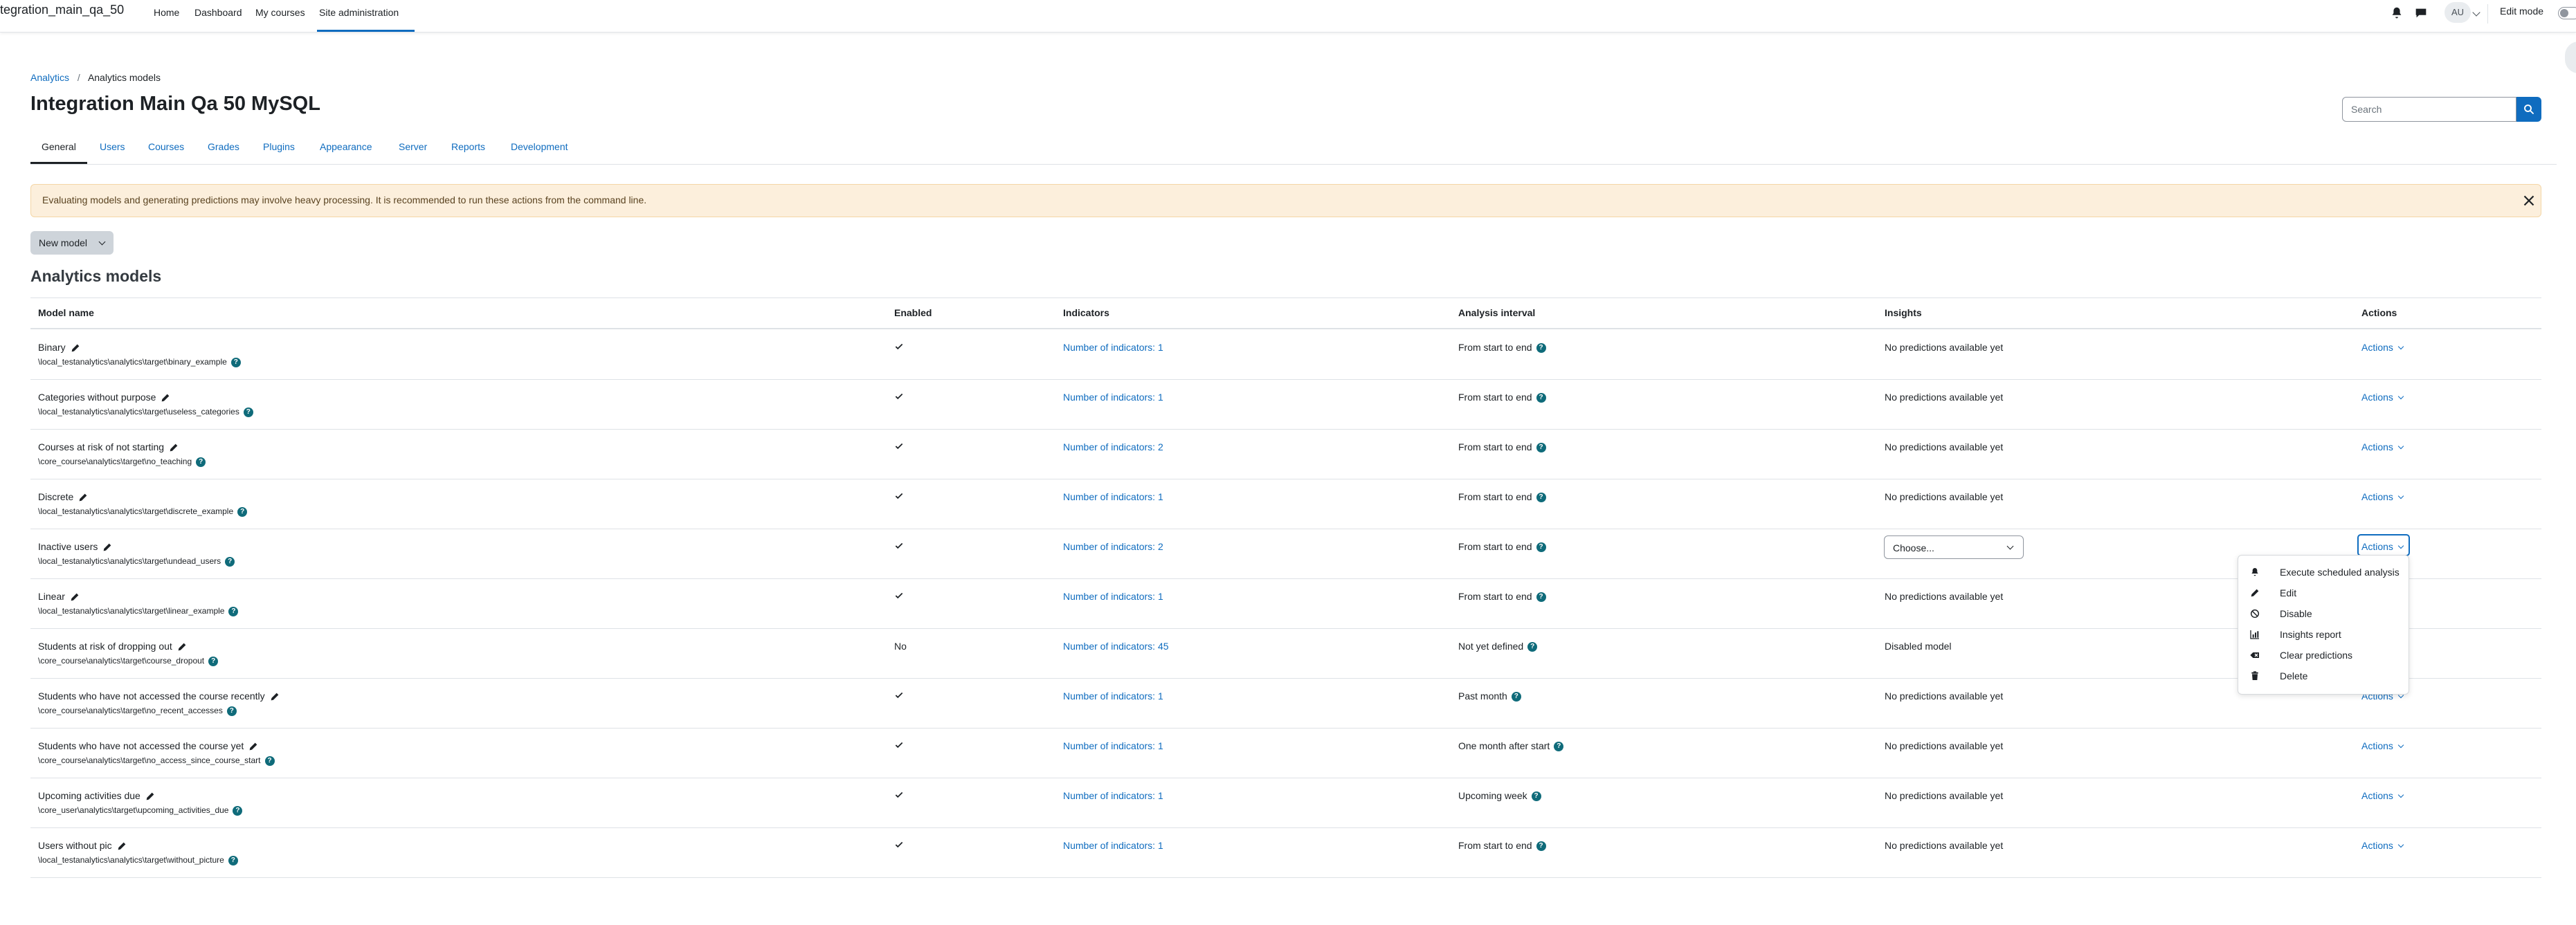 The width and height of the screenshot is (2576, 925). What do you see at coordinates (72, 243) in the screenshot?
I see `new-model-button: New model` at bounding box center [72, 243].